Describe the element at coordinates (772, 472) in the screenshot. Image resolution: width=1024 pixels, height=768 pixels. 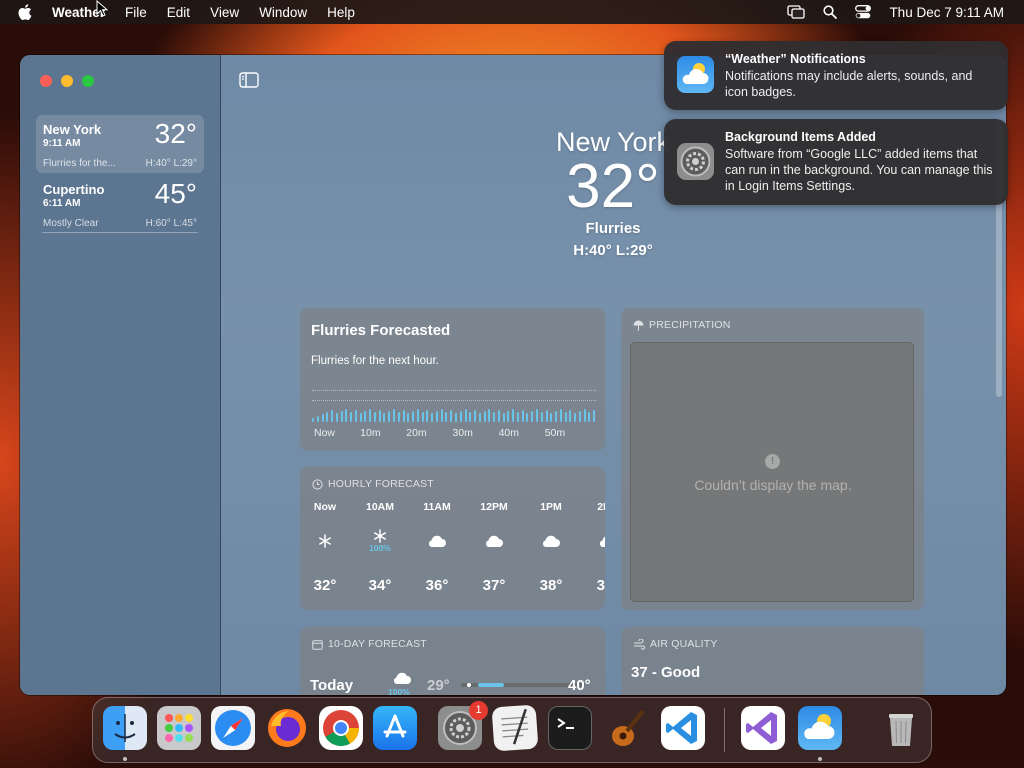
I see `precipitation-map: ! Couldn’t display the map.` at that location.